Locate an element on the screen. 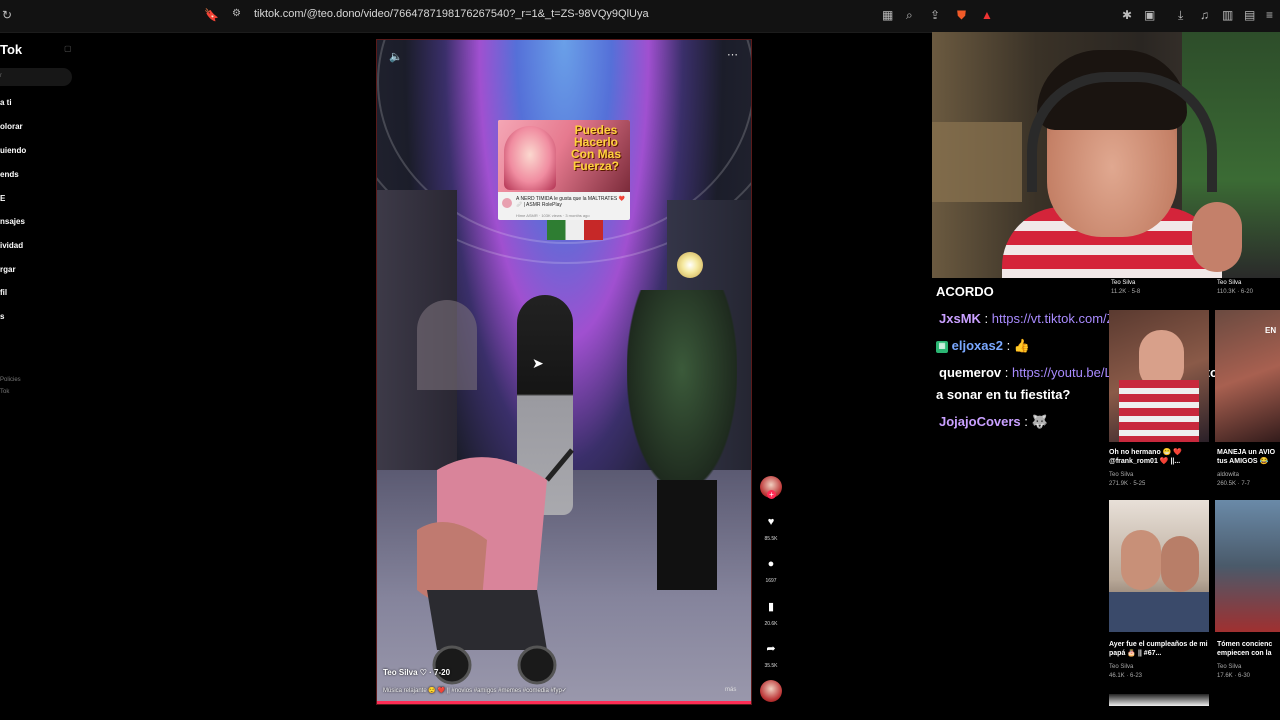  extensions-icon: ✱ is located at coordinates (1127, 15).